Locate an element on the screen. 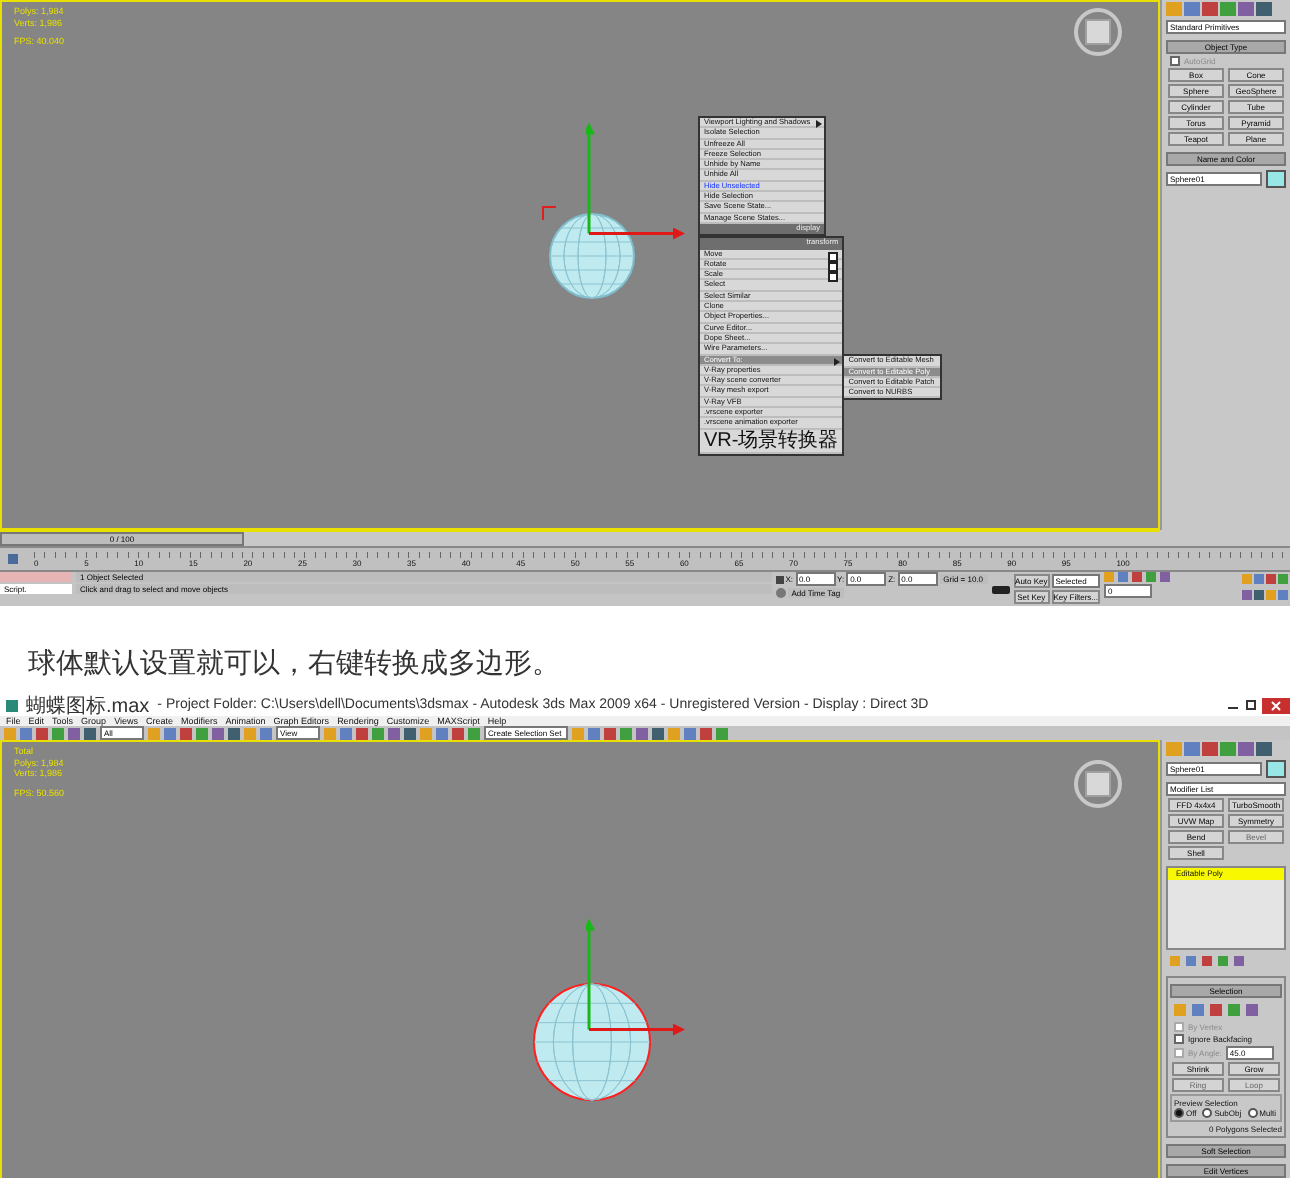  caption-text: 球体默认设置就可以，右键转换成多边形。 is located at coordinates (295, 665).